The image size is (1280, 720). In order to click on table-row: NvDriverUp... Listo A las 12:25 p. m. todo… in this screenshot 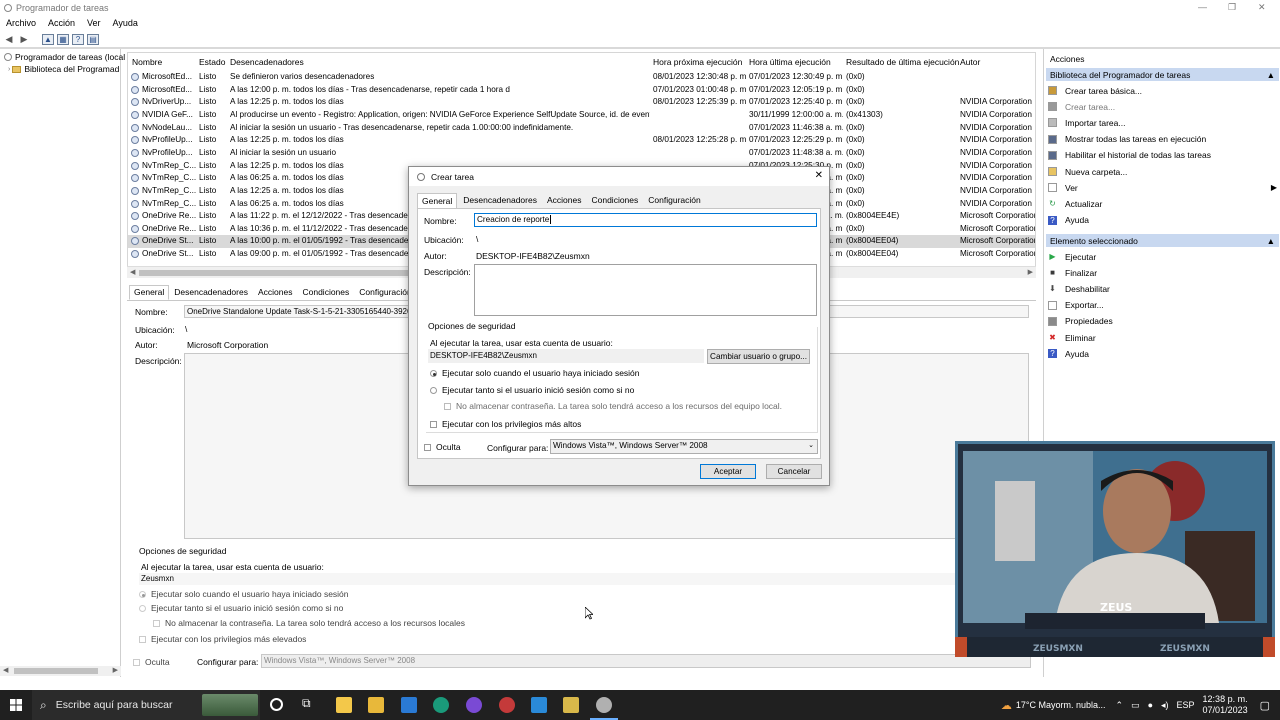, I will do `click(581, 102)`.